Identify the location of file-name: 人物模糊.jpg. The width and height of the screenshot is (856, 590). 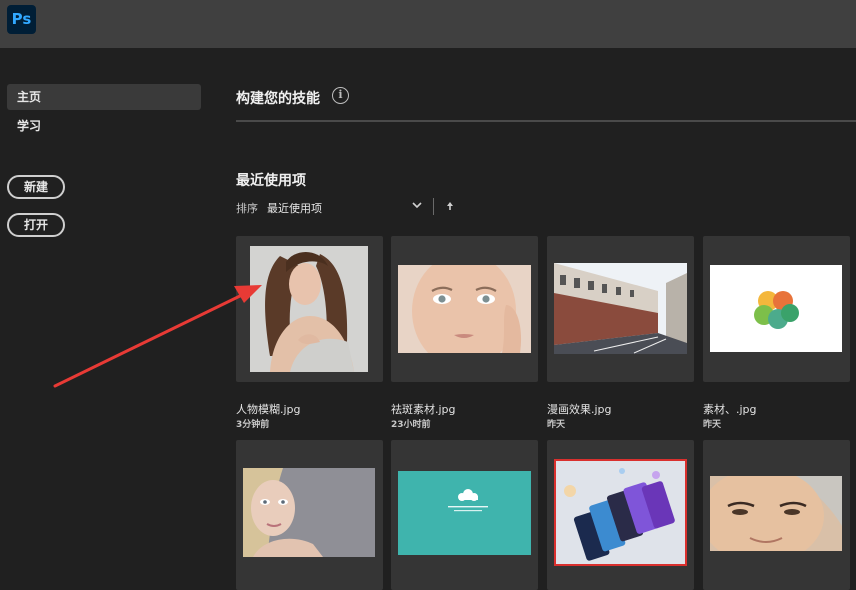
(268, 409).